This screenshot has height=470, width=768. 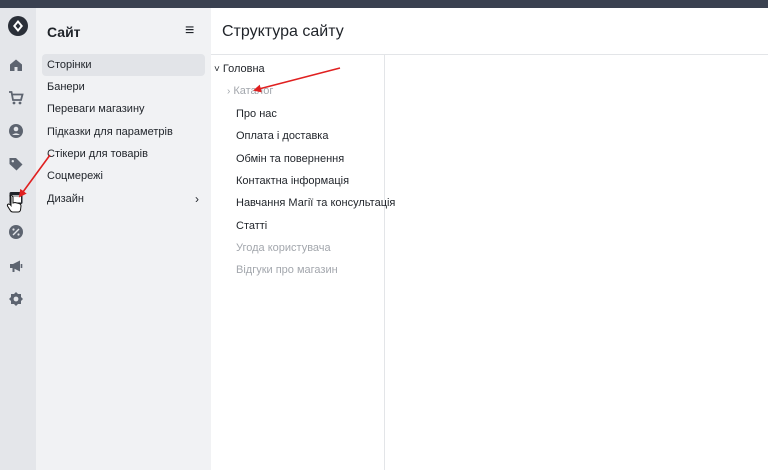 I want to click on sidebar-item-label: Переваги магазину, so click(x=96, y=109).